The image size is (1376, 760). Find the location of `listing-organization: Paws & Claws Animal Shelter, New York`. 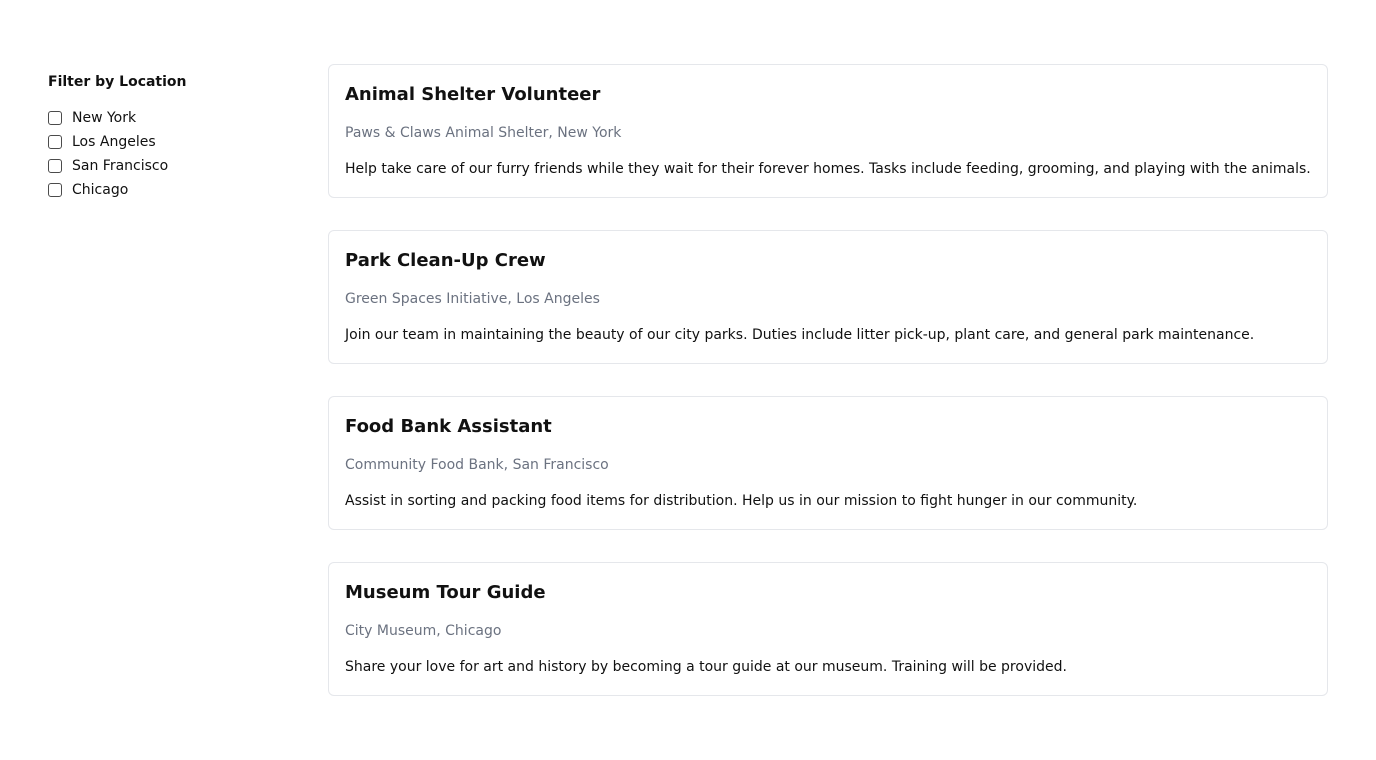

listing-organization: Paws & Claws Animal Shelter, New York is located at coordinates (483, 133).